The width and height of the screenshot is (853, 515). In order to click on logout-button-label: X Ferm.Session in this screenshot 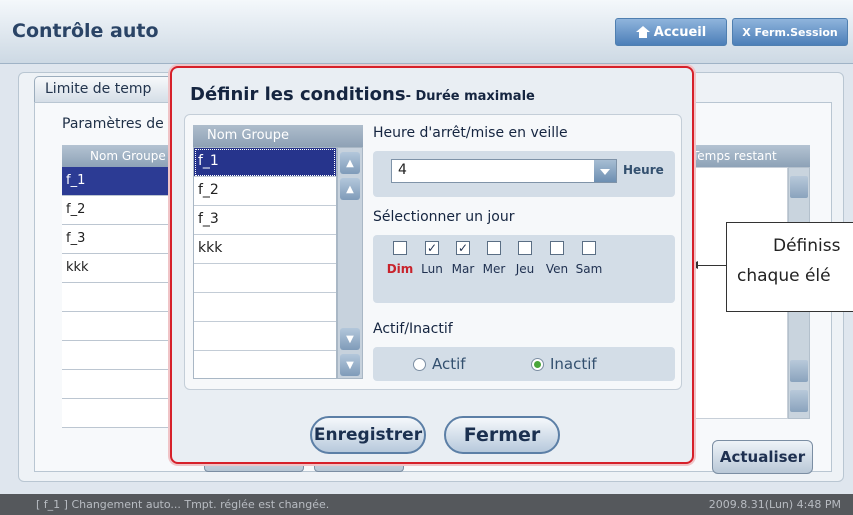, I will do `click(790, 32)`.